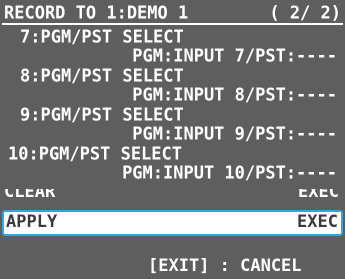 Image resolution: width=345 pixels, height=279 pixels. Describe the element at coordinates (102, 37) in the screenshot. I see `menu-item-7-name: 7:PGM/PST SELECT` at that location.